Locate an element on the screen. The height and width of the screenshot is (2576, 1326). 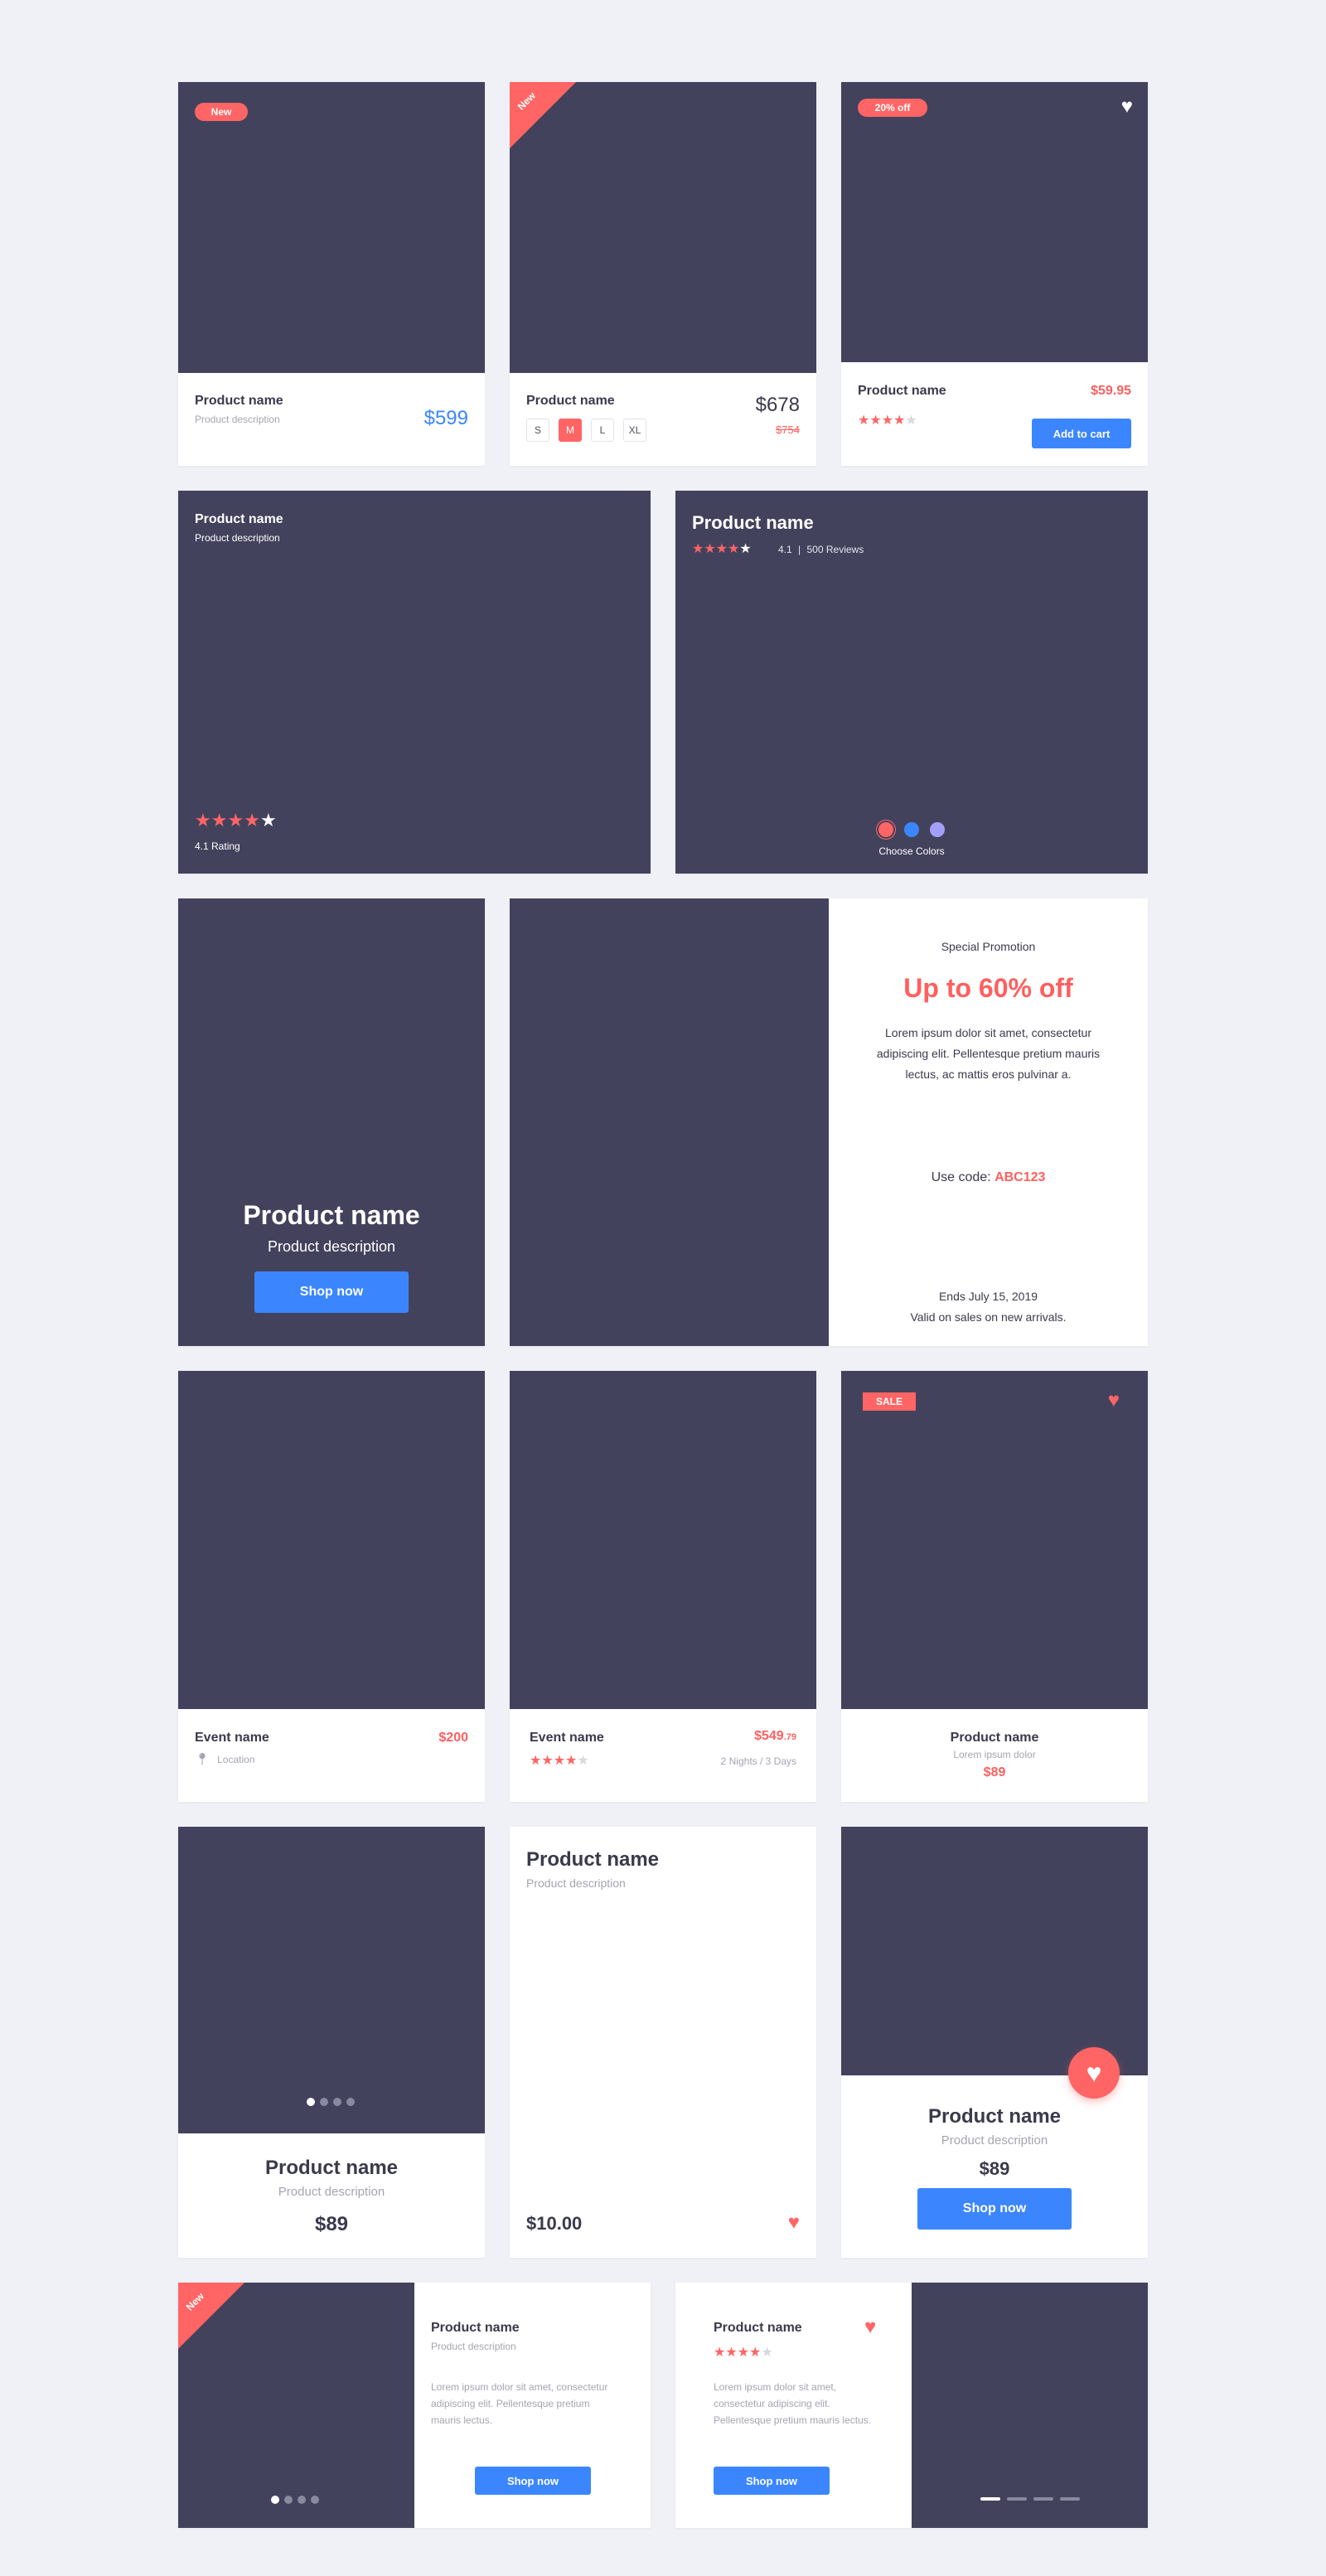
color-swatch-purple is located at coordinates (937, 829).